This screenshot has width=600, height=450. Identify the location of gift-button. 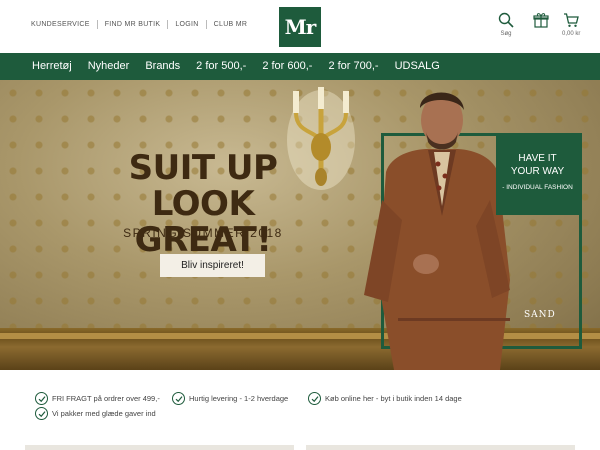
(541, 20).